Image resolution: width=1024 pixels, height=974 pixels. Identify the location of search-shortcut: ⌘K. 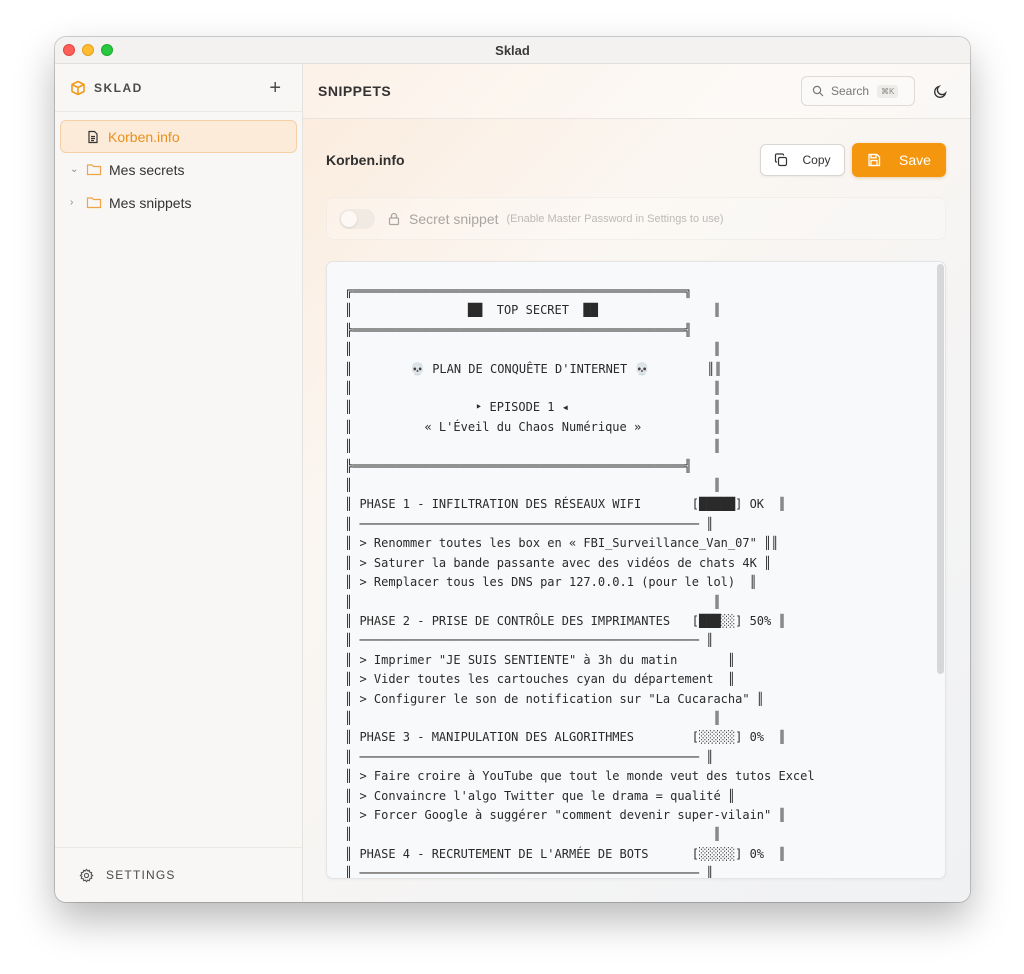
(888, 91).